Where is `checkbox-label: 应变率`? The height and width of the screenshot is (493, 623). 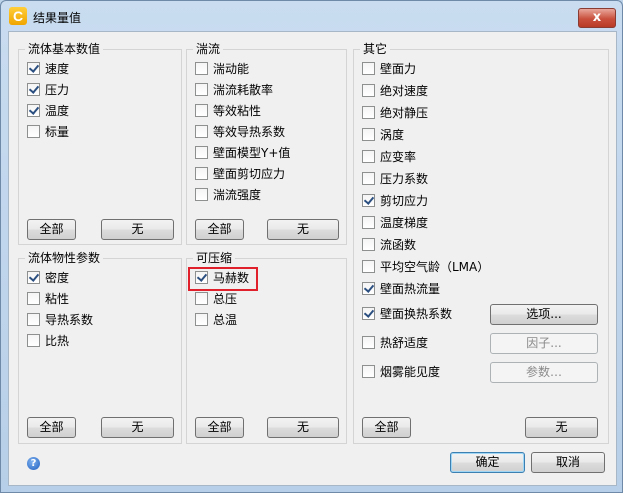 checkbox-label: 应变率 is located at coordinates (398, 157).